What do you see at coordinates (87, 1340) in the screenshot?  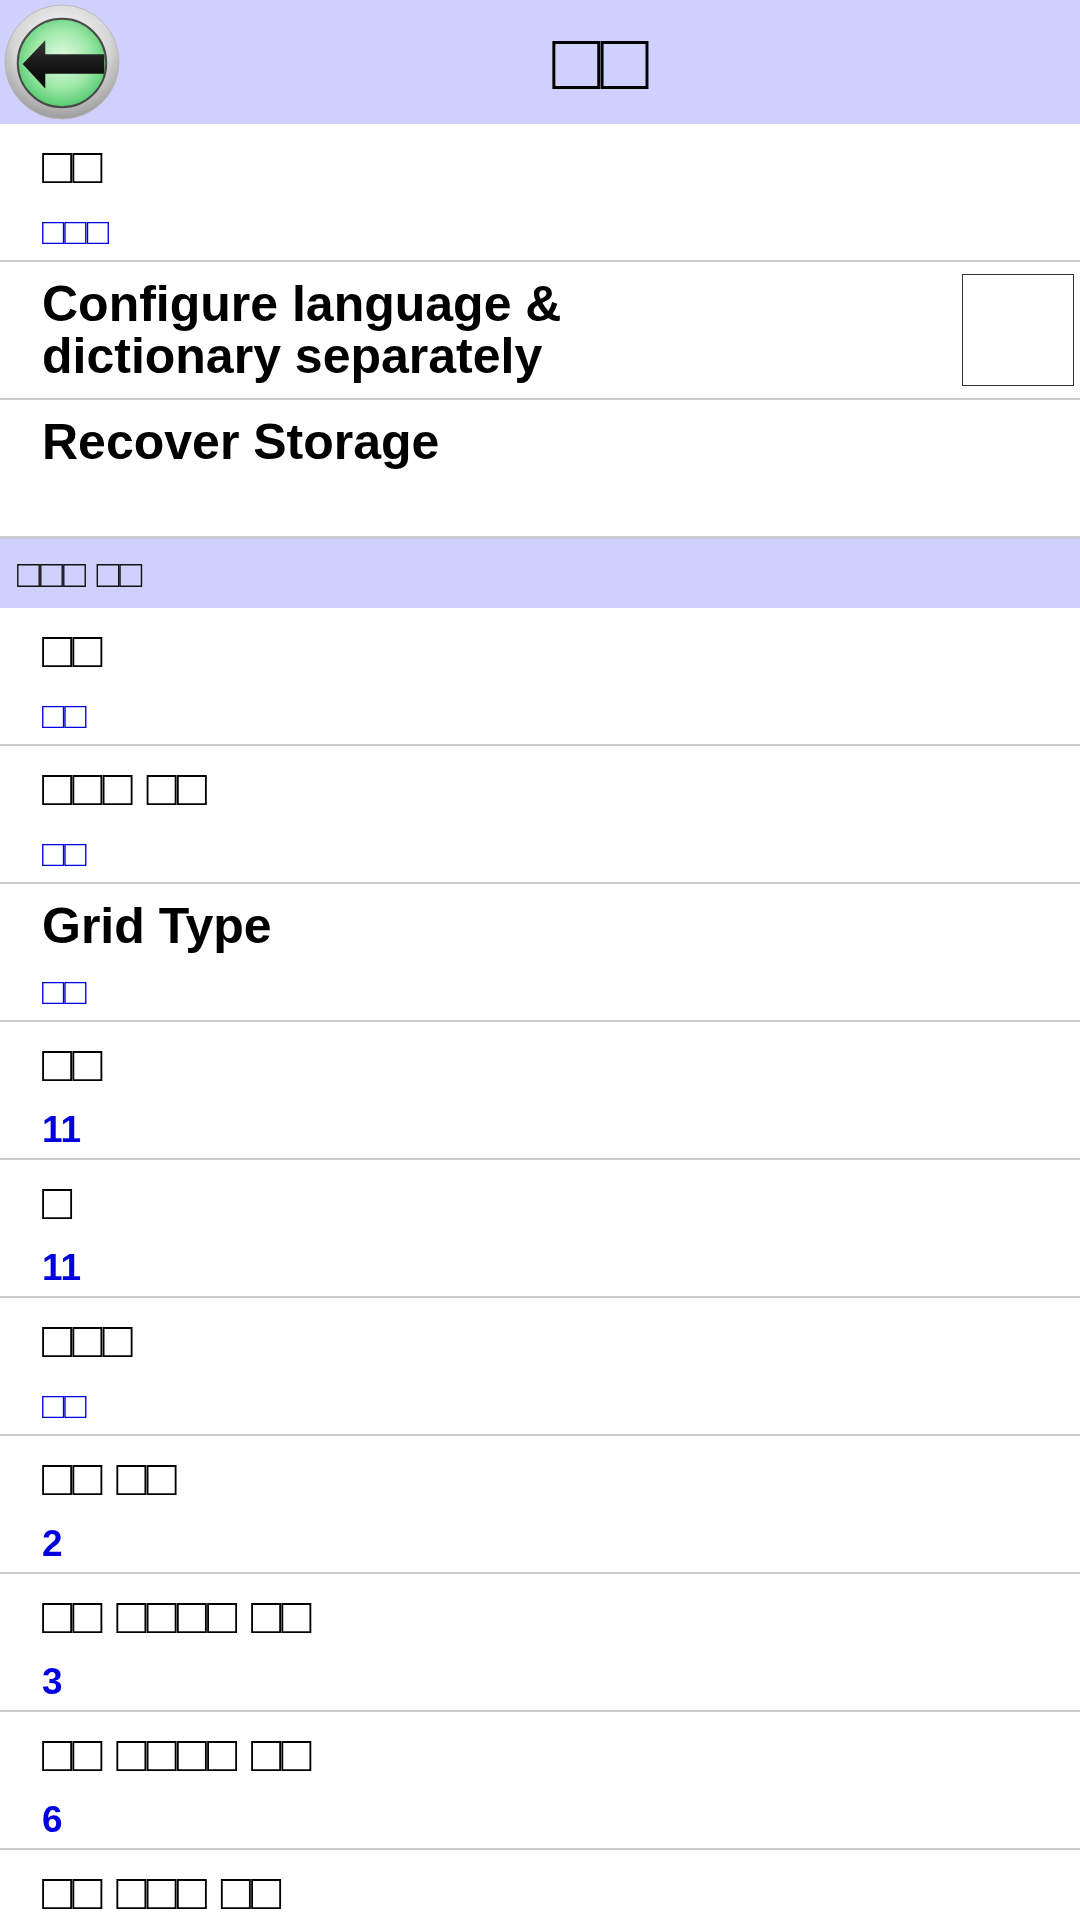 I see `setting-title: □□□` at bounding box center [87, 1340].